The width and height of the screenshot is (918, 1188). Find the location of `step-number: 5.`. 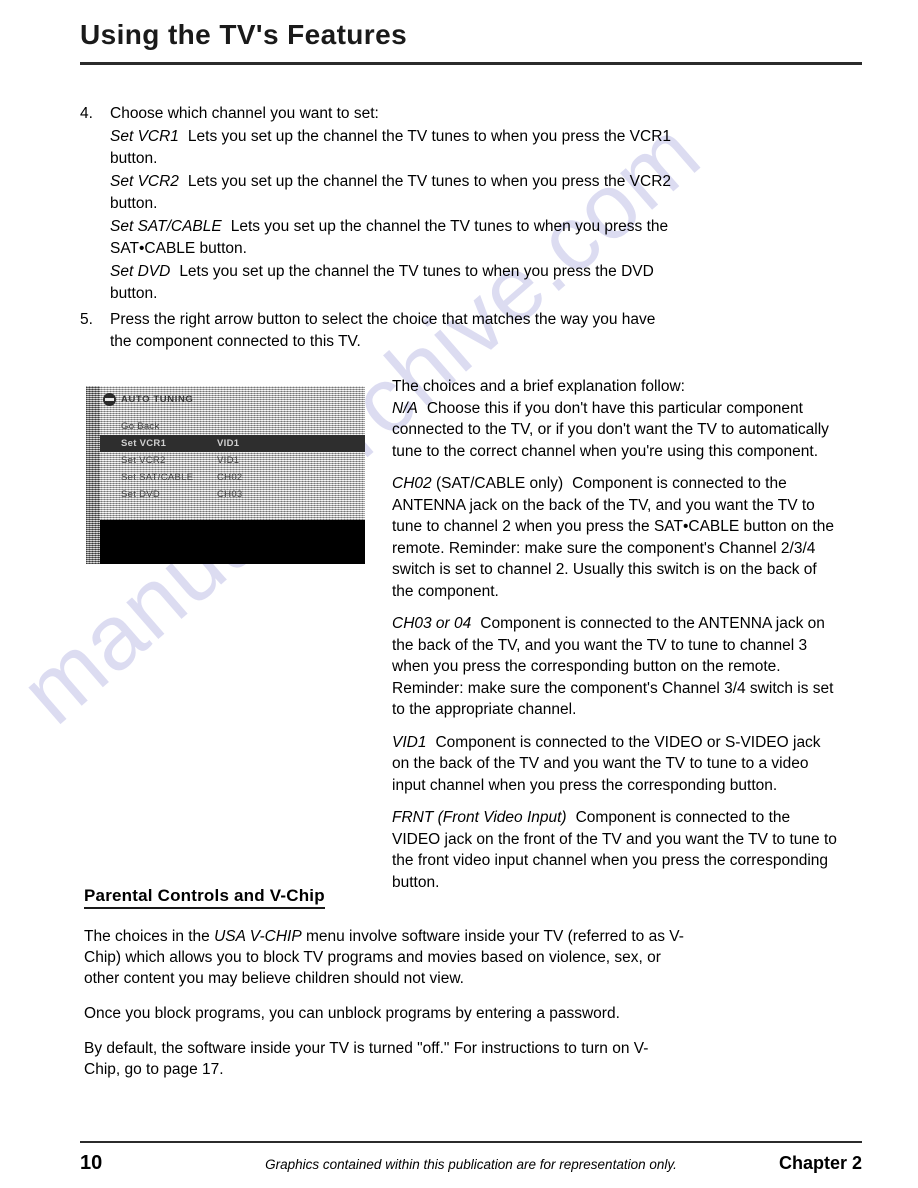

step-number: 5. is located at coordinates (86, 319).